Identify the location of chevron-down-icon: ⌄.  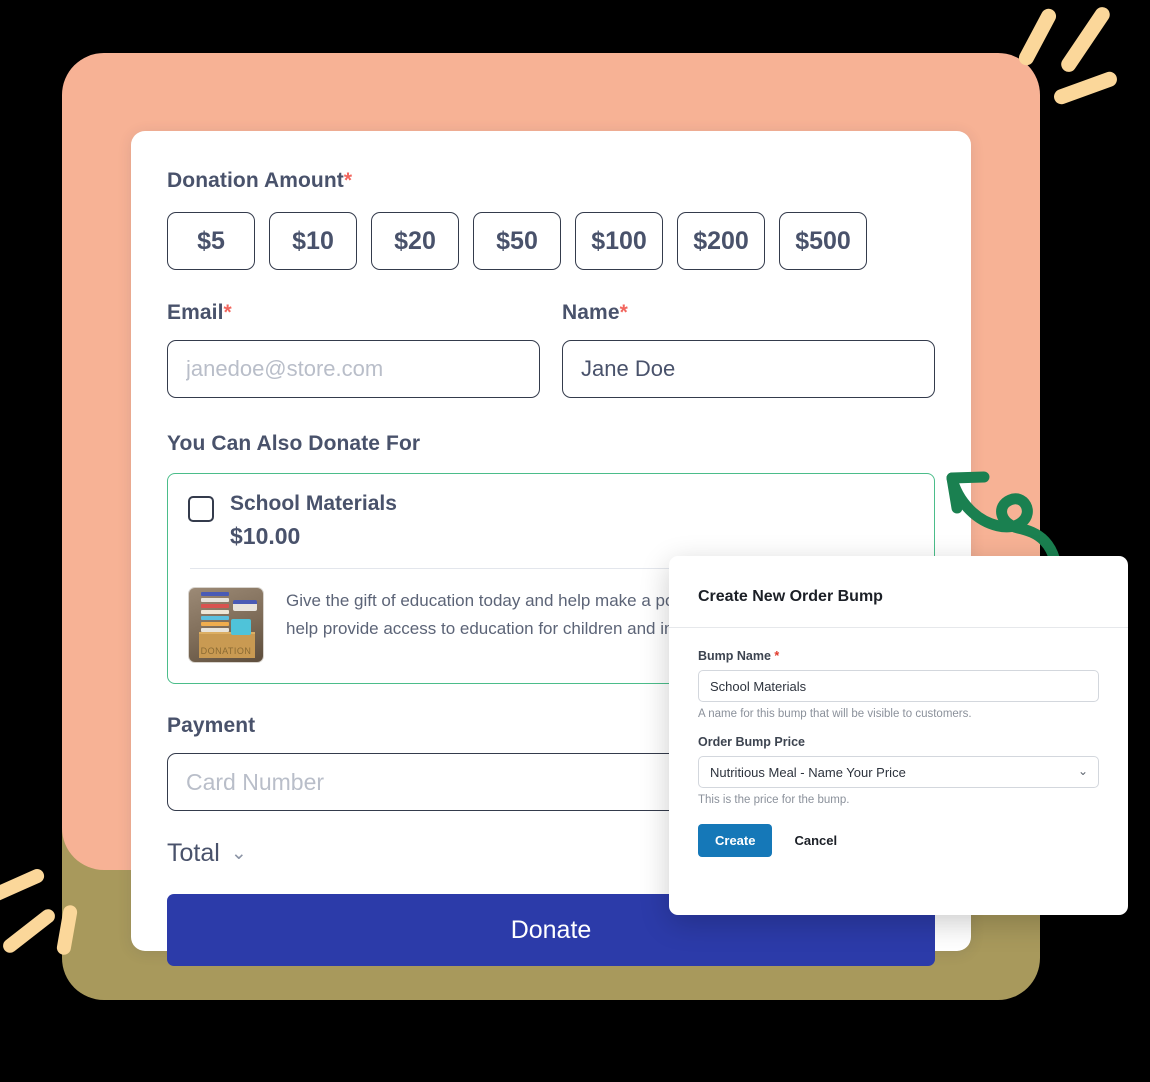
(238, 853).